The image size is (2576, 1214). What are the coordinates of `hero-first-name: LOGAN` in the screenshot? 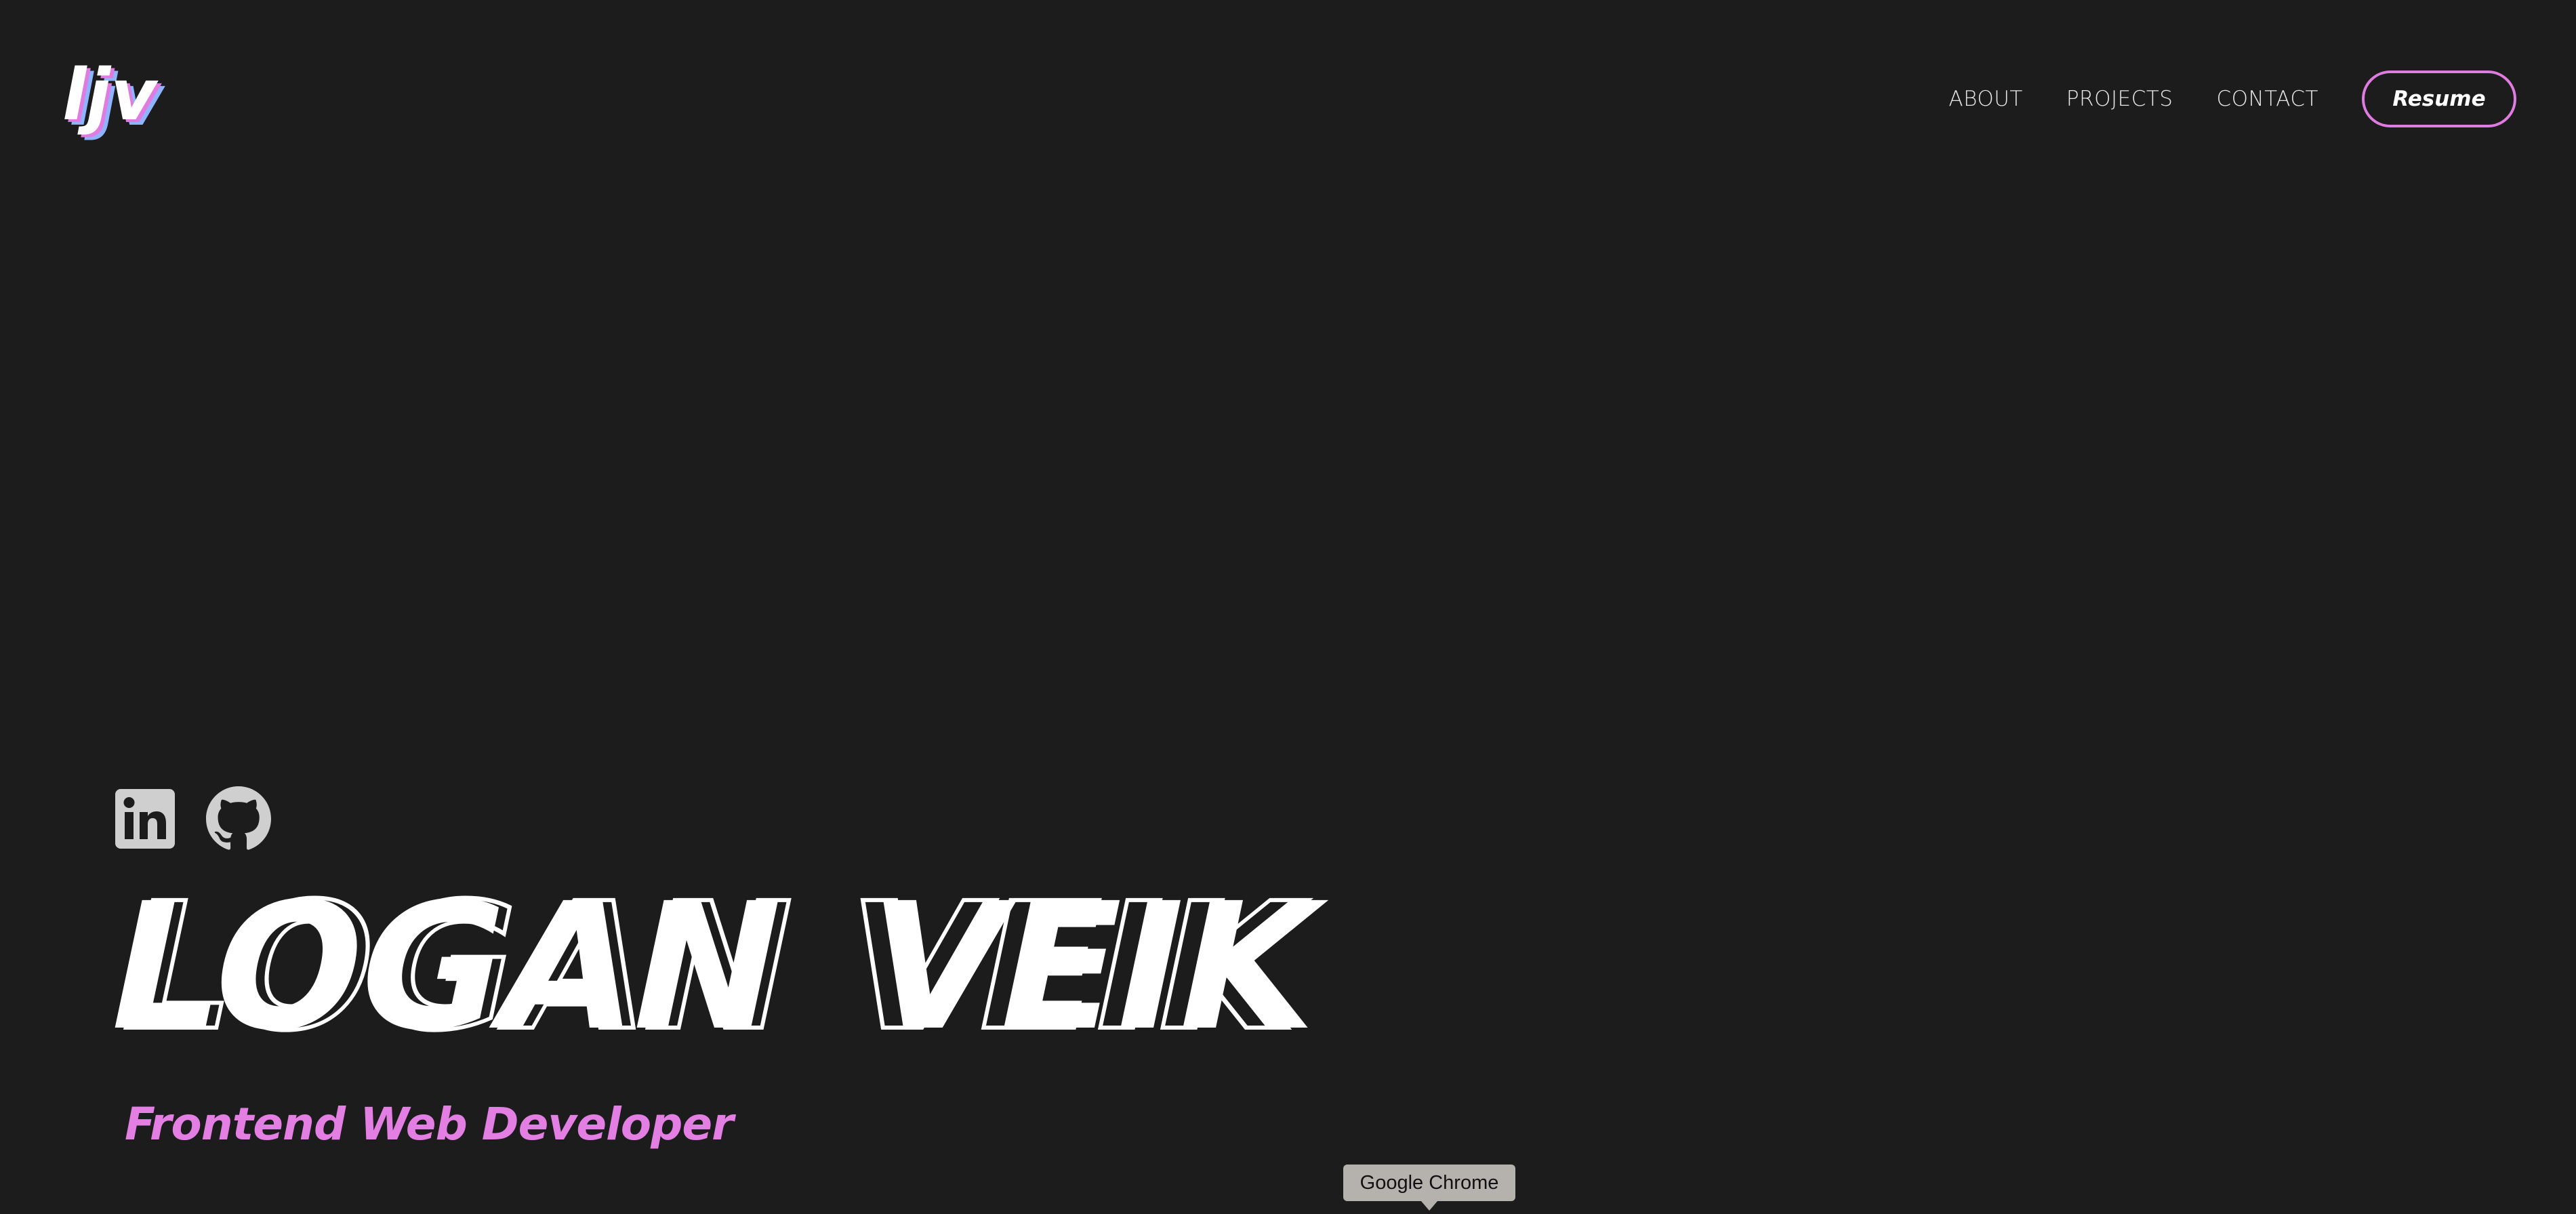 It's located at (444, 968).